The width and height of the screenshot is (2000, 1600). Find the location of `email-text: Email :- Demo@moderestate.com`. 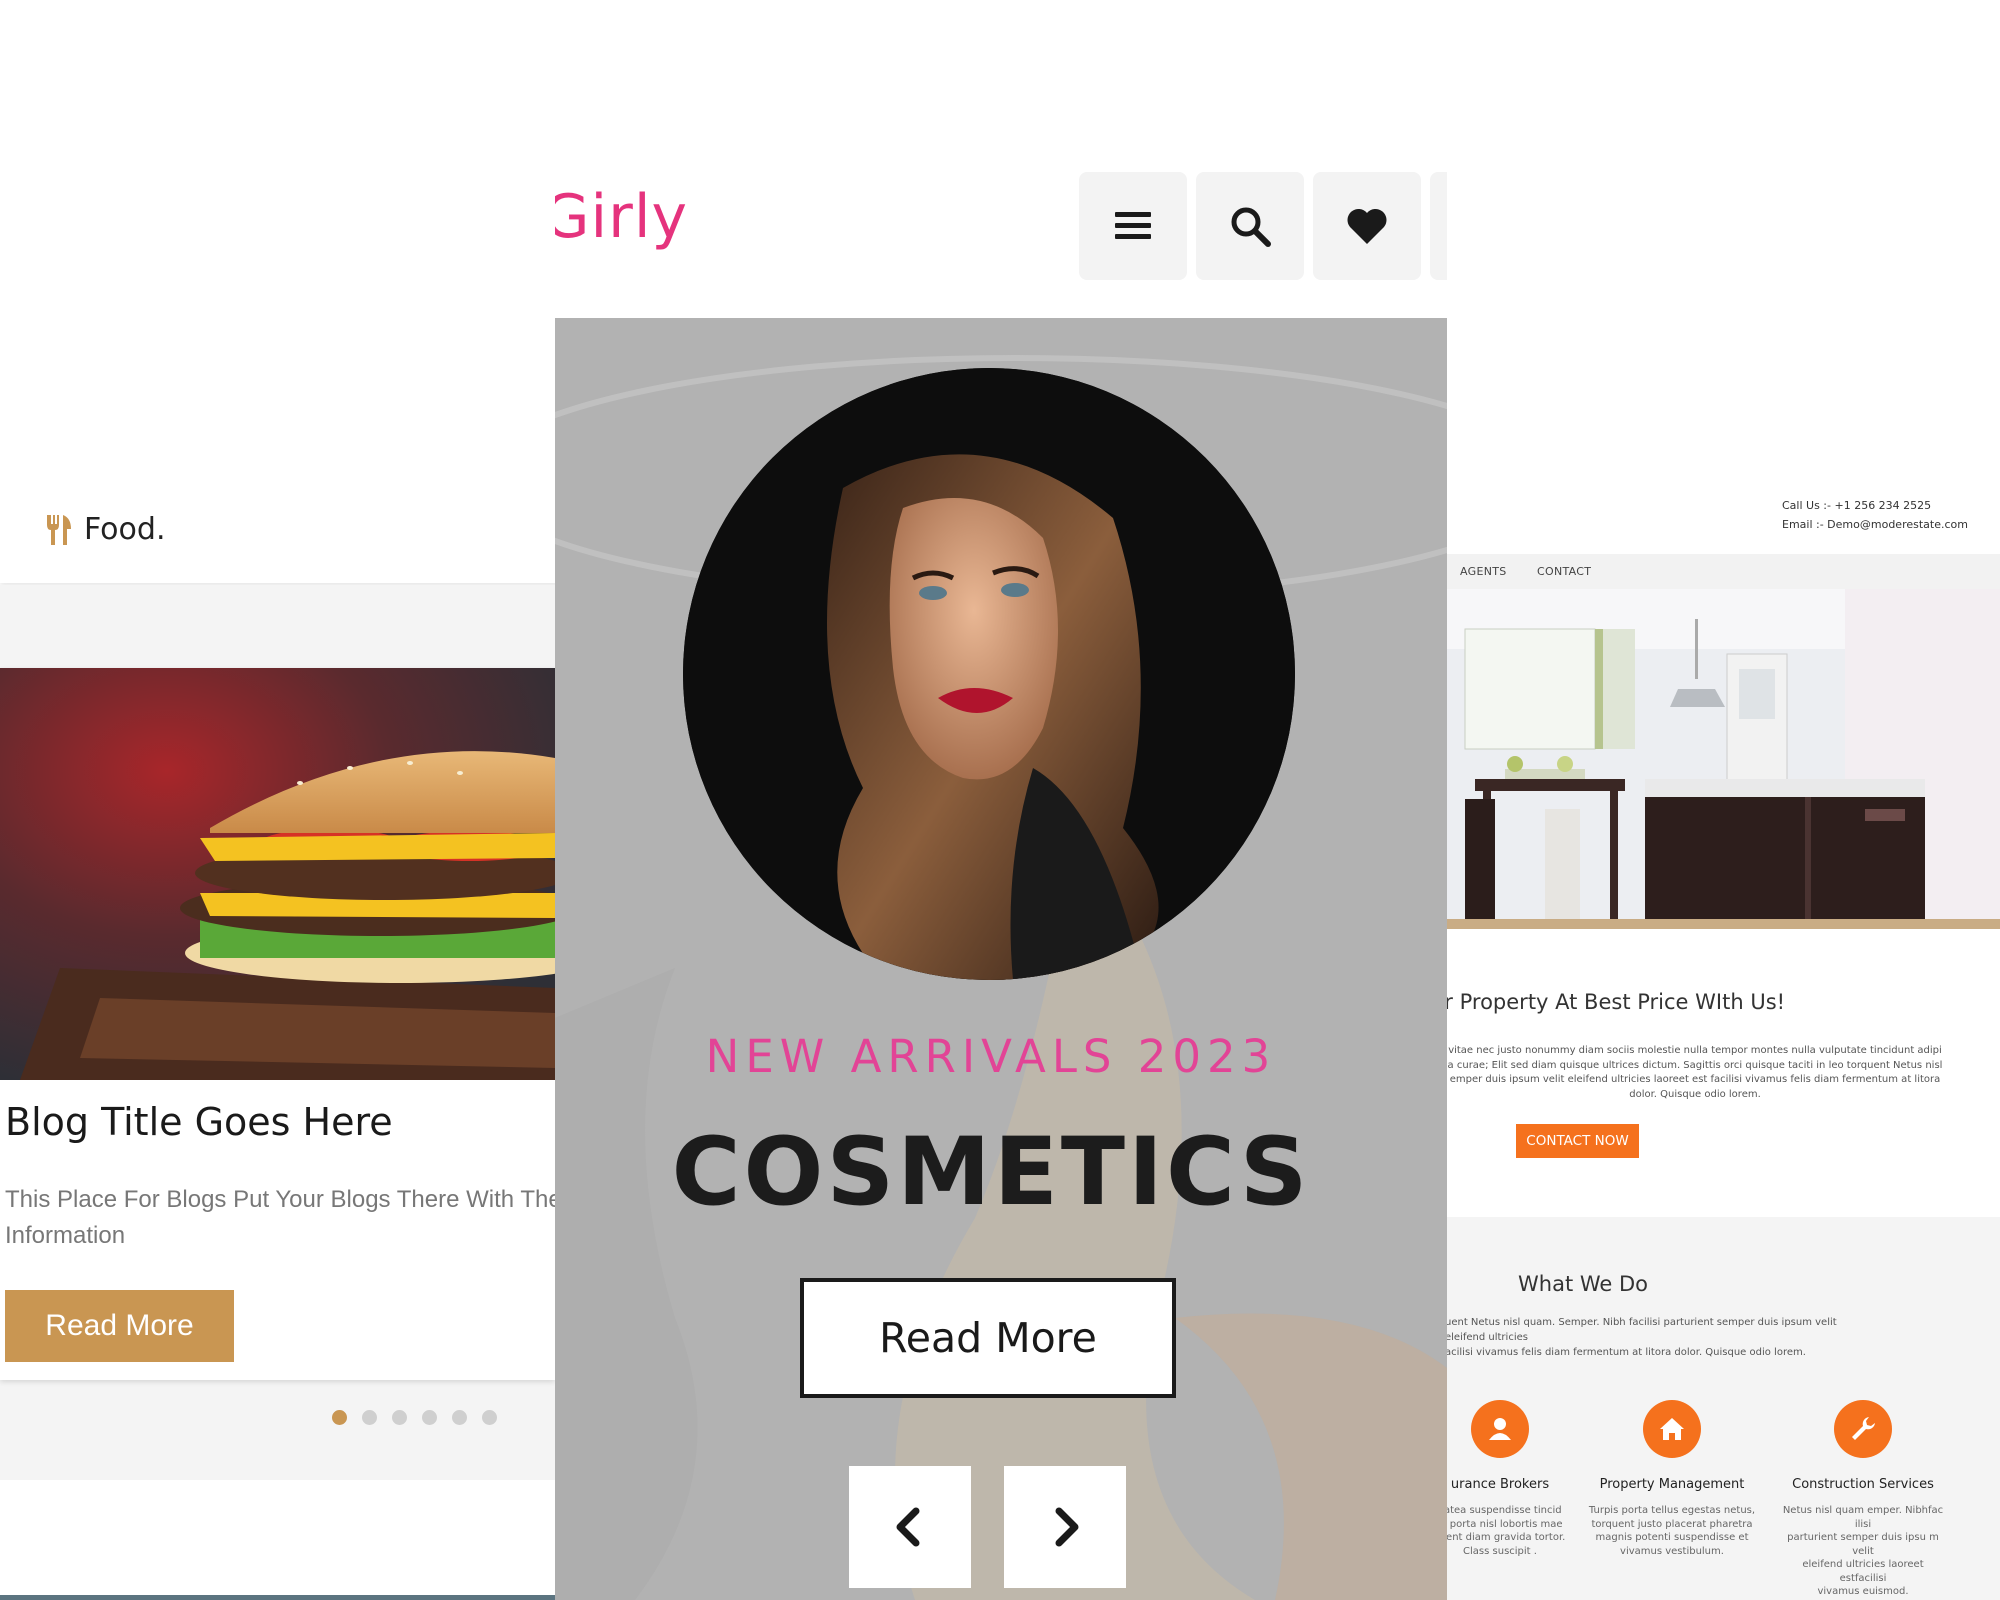

email-text: Email :- Demo@moderestate.com is located at coordinates (1875, 524).